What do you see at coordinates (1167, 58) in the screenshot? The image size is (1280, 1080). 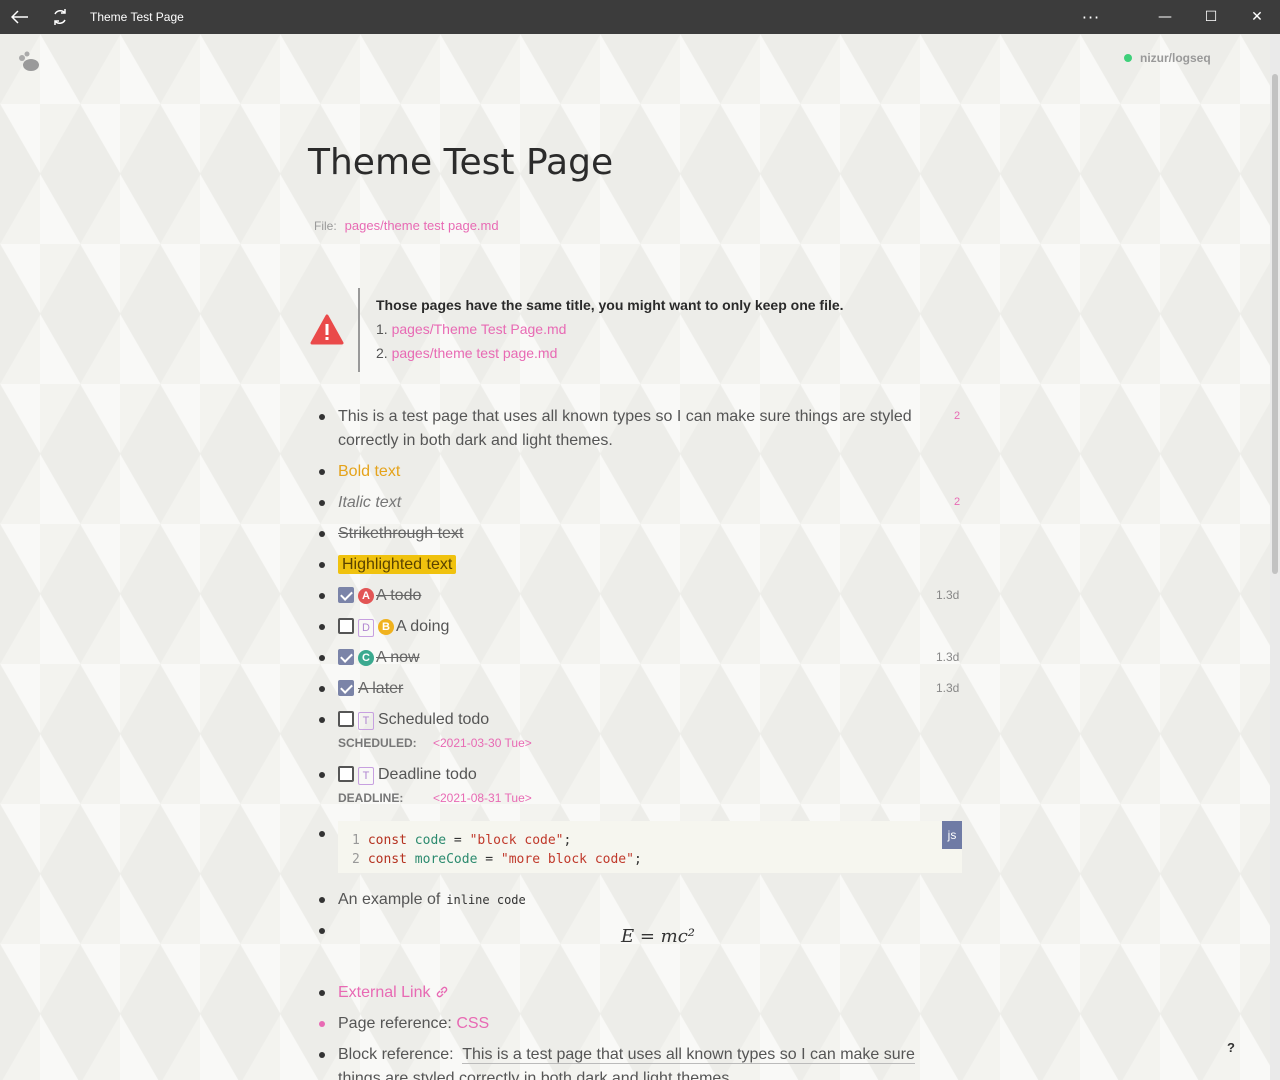 I see `repo-indicator: nizur/logseq` at bounding box center [1167, 58].